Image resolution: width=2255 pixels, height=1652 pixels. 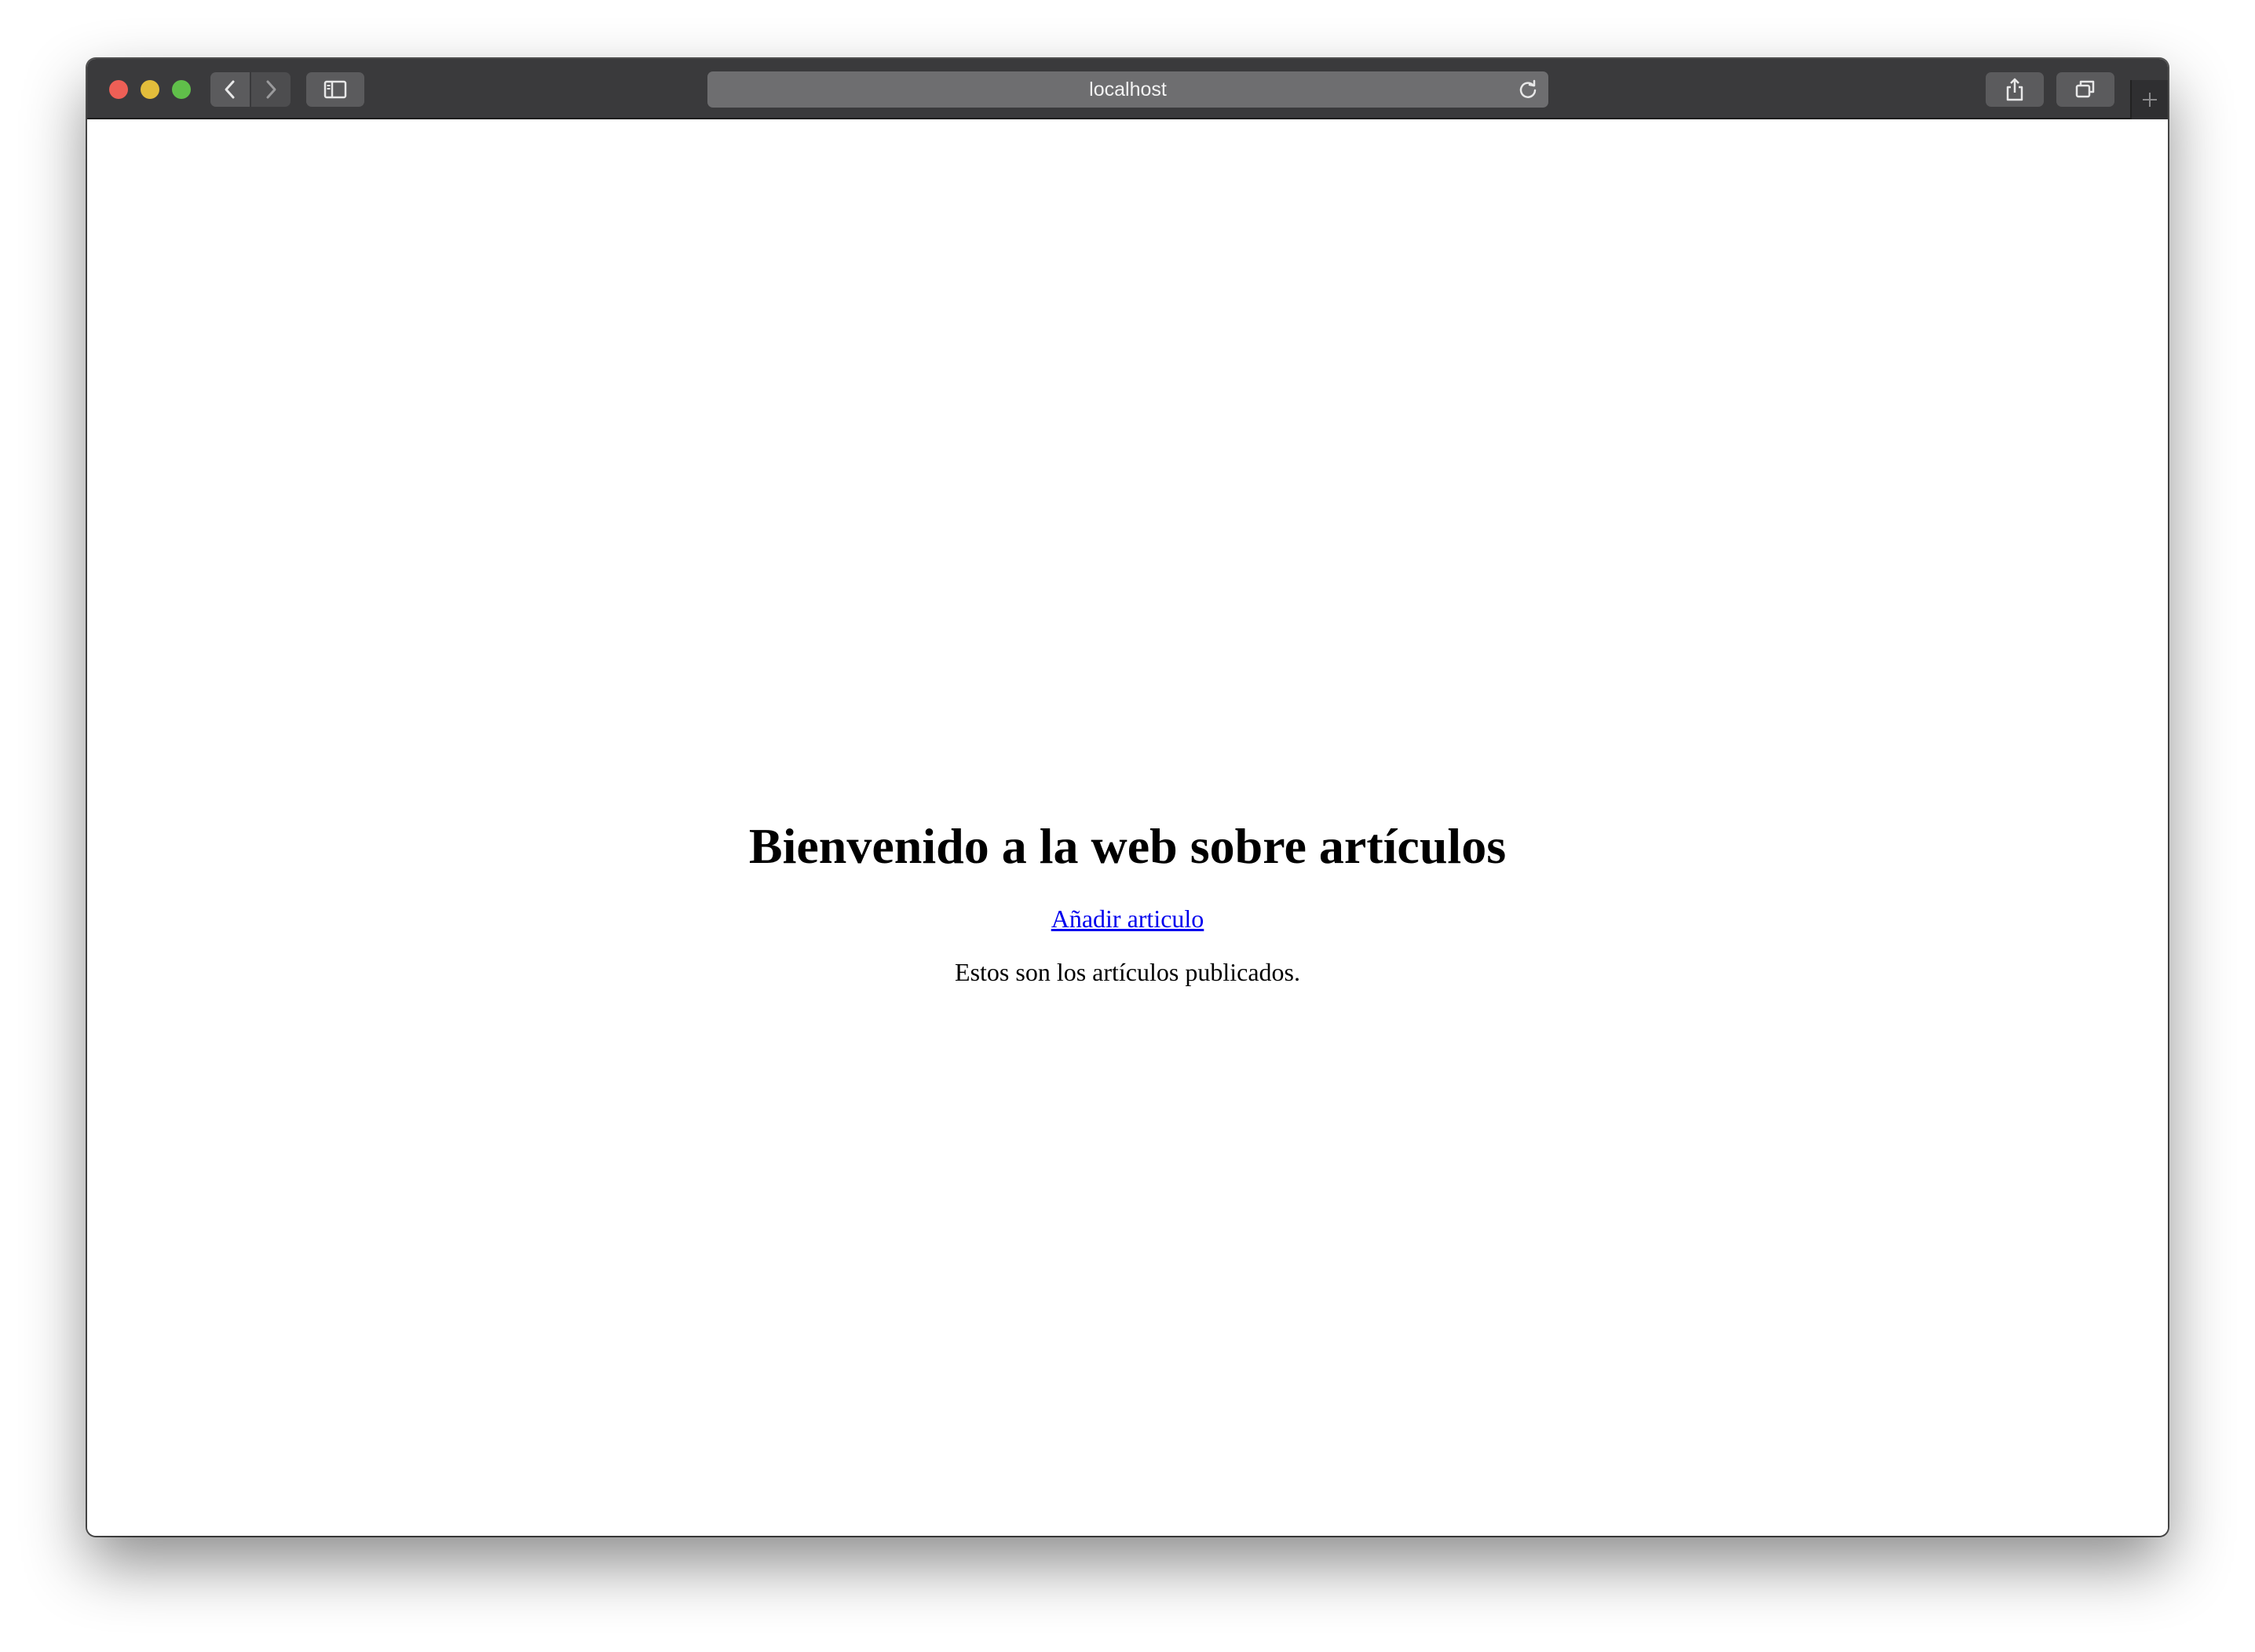 What do you see at coordinates (1127, 846) in the screenshot?
I see `page-title: Bienvenido a la web sobre artículos` at bounding box center [1127, 846].